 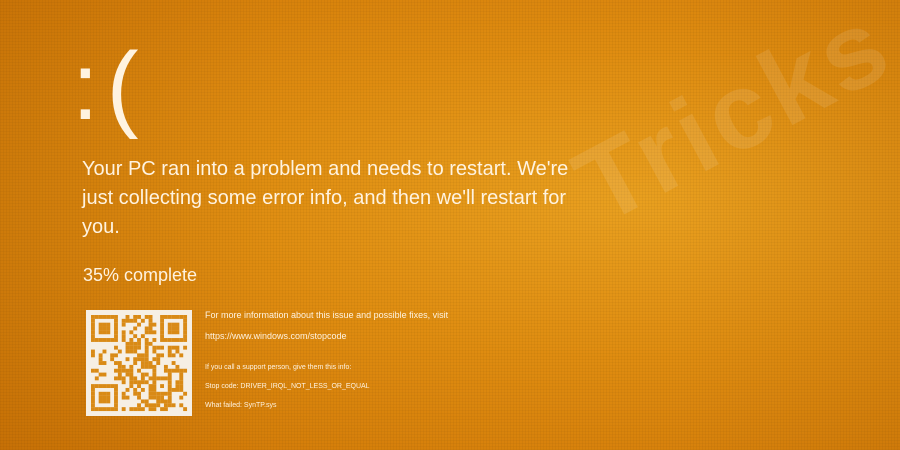 What do you see at coordinates (365, 336) in the screenshot?
I see `stopcode-url-link: https://www.windows.com/stopcode` at bounding box center [365, 336].